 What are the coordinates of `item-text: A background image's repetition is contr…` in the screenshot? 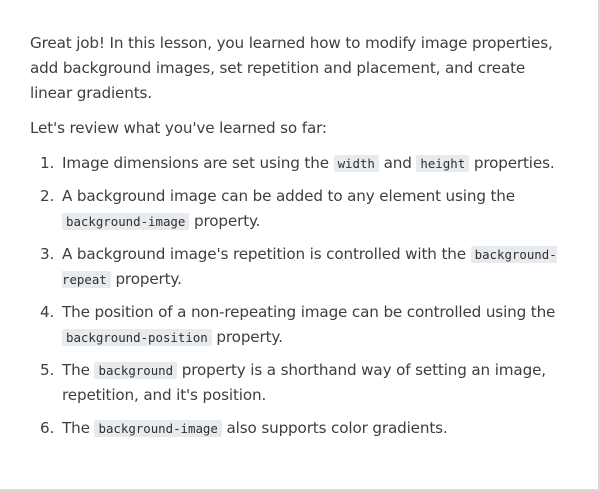 It's located at (266, 254).